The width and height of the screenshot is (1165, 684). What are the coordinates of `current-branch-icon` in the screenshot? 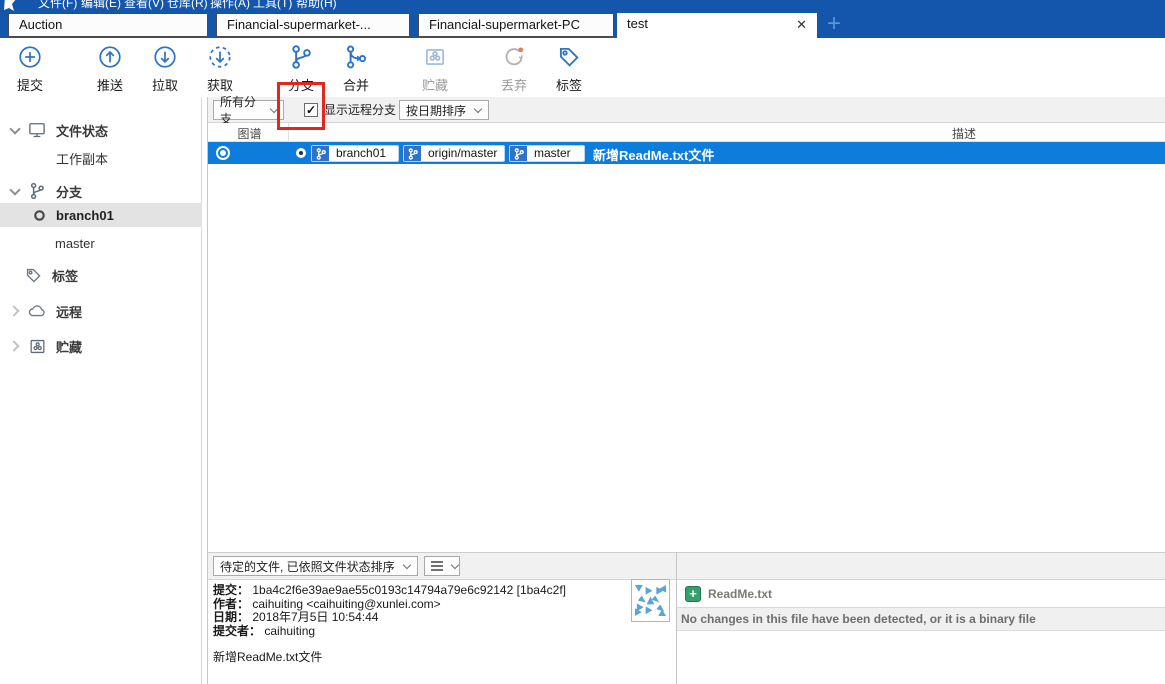 It's located at (39, 215).